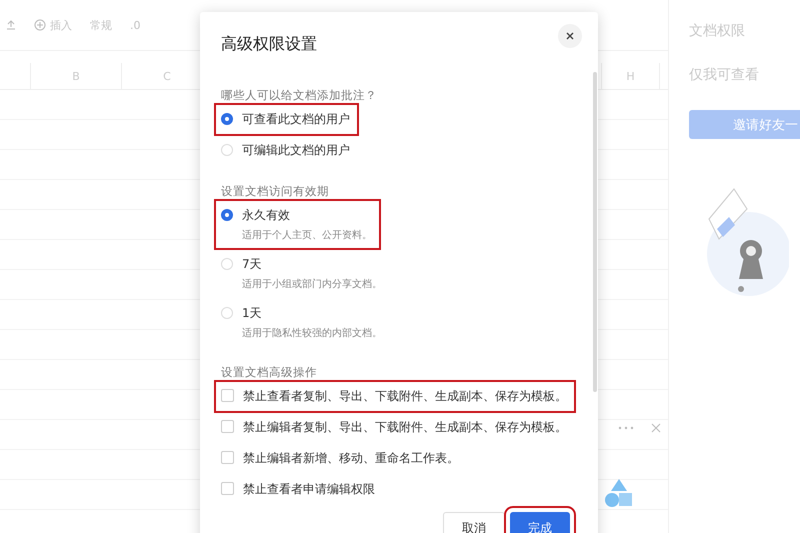 The height and width of the screenshot is (533, 800). Describe the element at coordinates (307, 235) in the screenshot. I see `option-description: 适用于个人主页、公开资料。` at that location.